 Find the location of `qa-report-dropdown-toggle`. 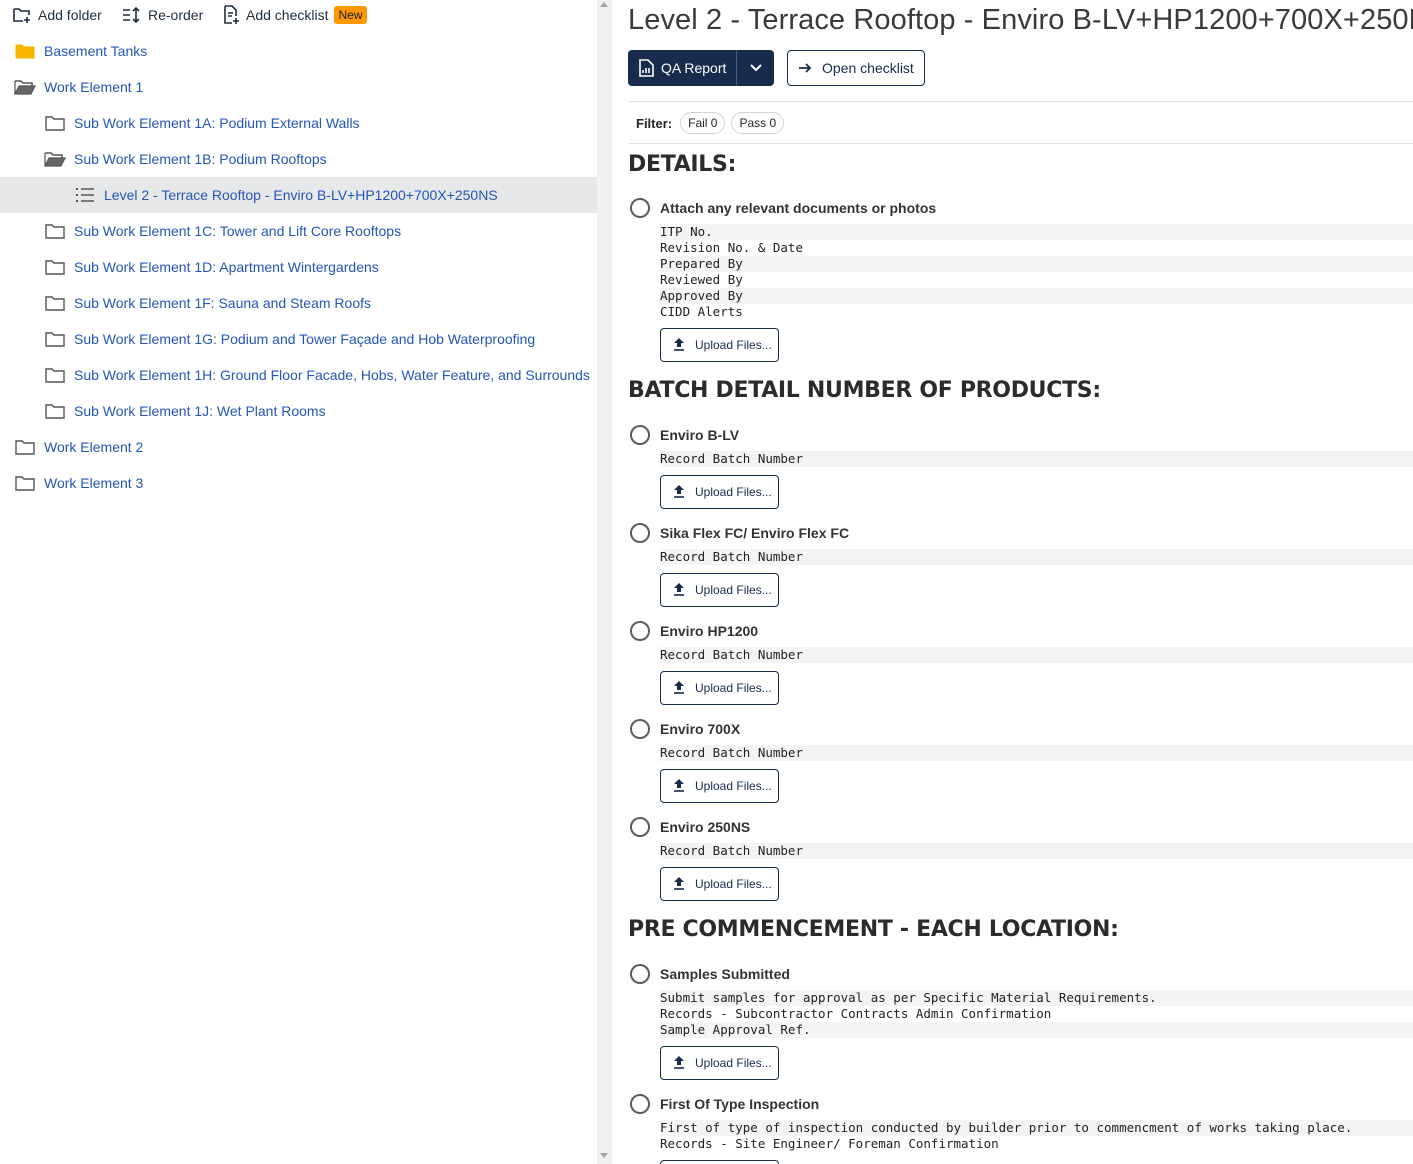

qa-report-dropdown-toggle is located at coordinates (755, 68).